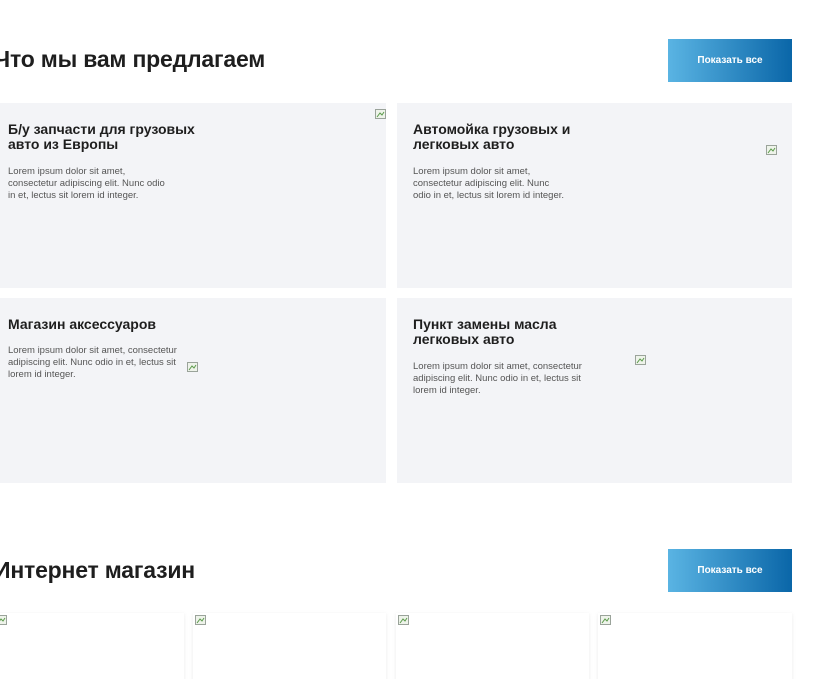  Describe the element at coordinates (481, 183) in the screenshot. I see `offer-card-text-line: consectetur adipiscing elit. Nunc` at that location.